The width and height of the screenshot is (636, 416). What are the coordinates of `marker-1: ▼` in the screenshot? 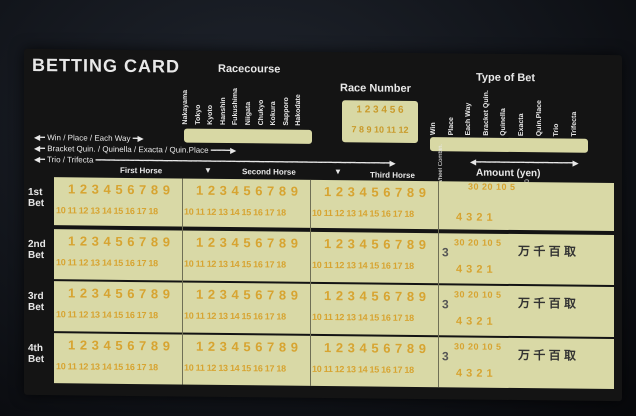 It's located at (208, 170).